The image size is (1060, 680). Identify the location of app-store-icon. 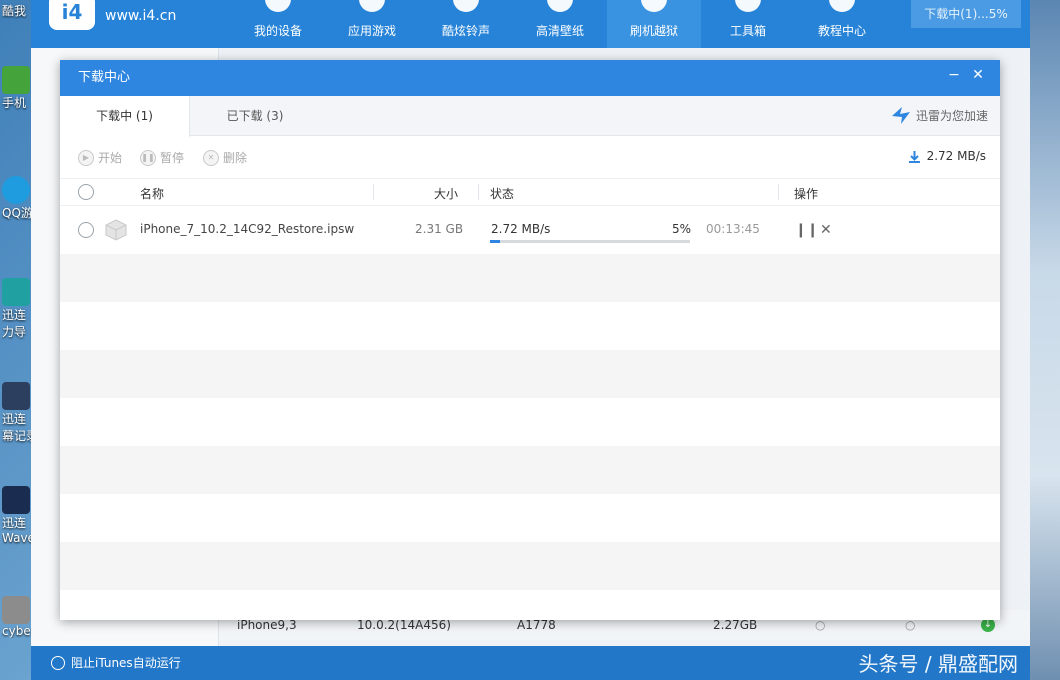
(372, 6).